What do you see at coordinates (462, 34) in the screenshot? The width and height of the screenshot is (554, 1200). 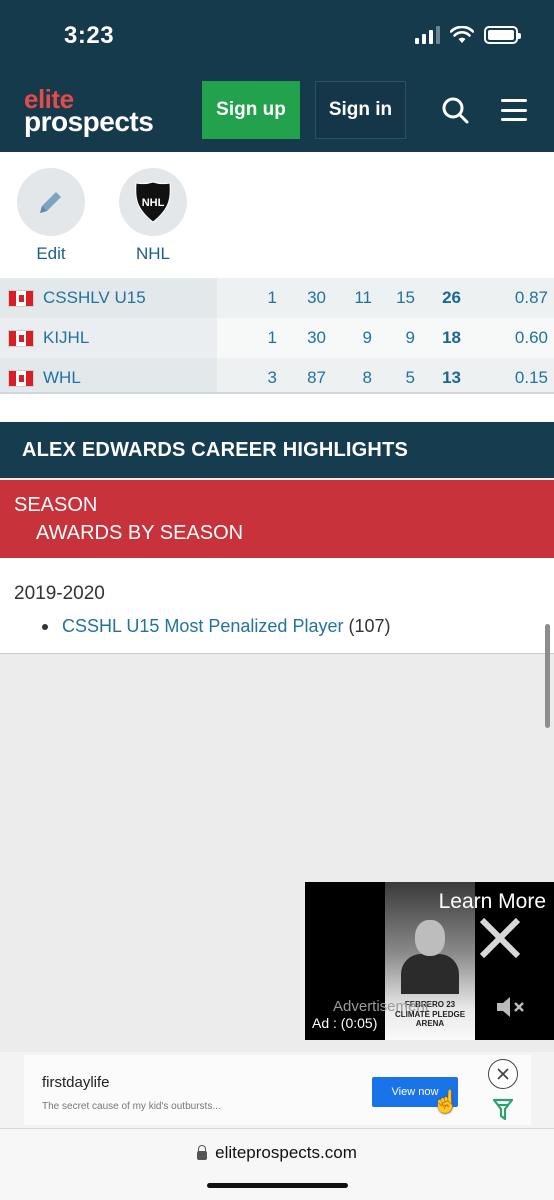 I see `wifi-icon` at bounding box center [462, 34].